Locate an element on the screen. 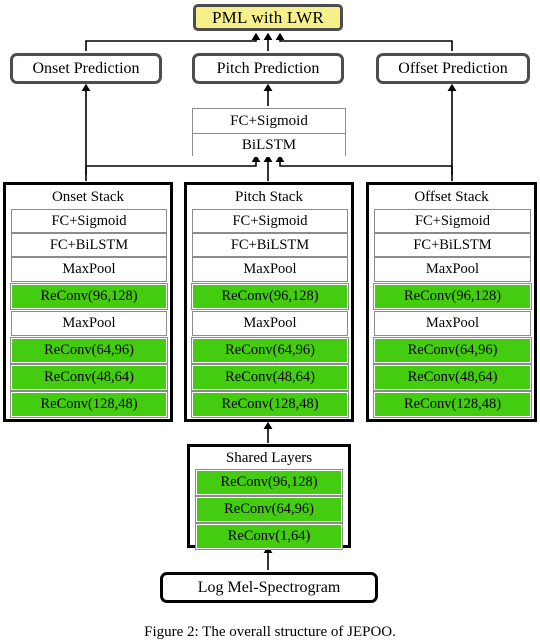 The width and height of the screenshot is (540, 641). offset-layer-5-label: ReConv(64,96) is located at coordinates (452, 350).